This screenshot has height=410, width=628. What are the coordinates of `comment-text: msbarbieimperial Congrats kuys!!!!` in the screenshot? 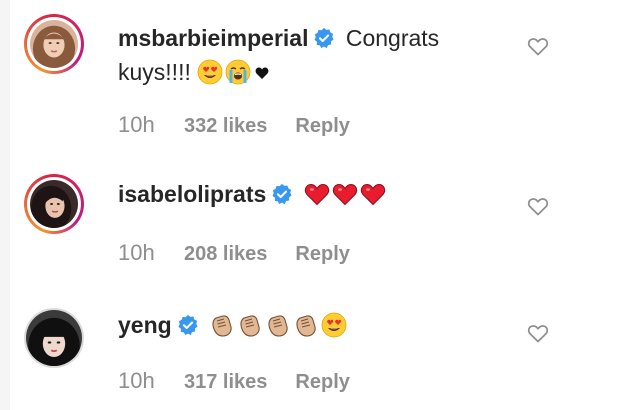 It's located at (318, 55).